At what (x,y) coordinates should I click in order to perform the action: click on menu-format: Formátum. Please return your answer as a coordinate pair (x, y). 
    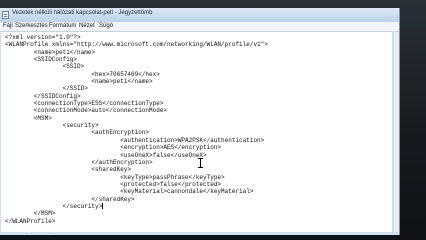
    Looking at the image, I should click on (62, 26).